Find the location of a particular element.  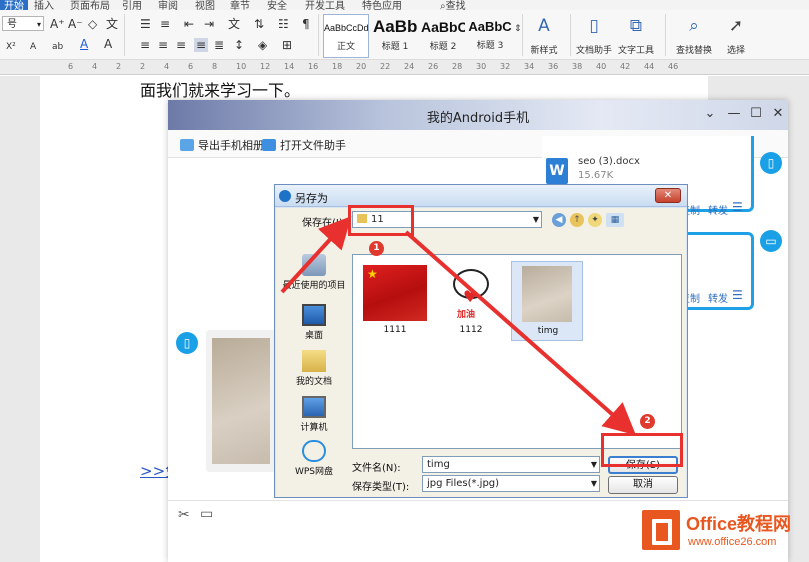

watermark-url: www.office26.com is located at coordinates (732, 542).